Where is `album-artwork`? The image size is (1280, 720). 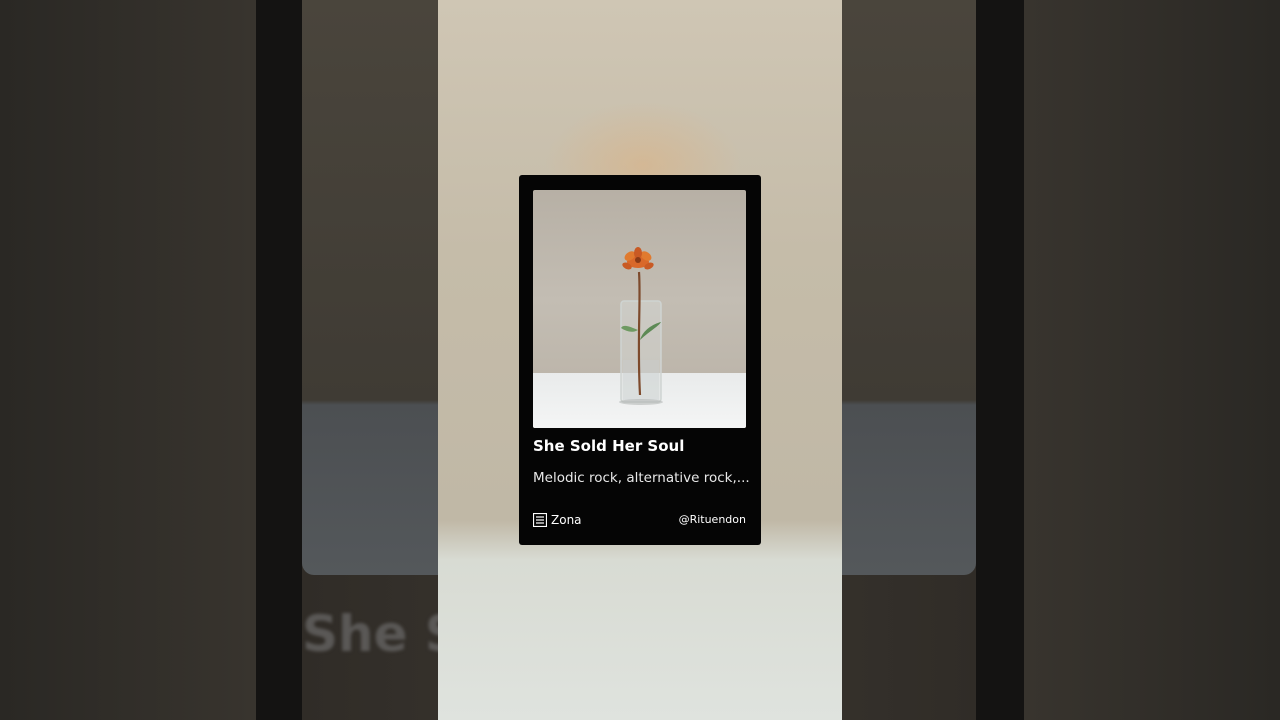 album-artwork is located at coordinates (639, 309).